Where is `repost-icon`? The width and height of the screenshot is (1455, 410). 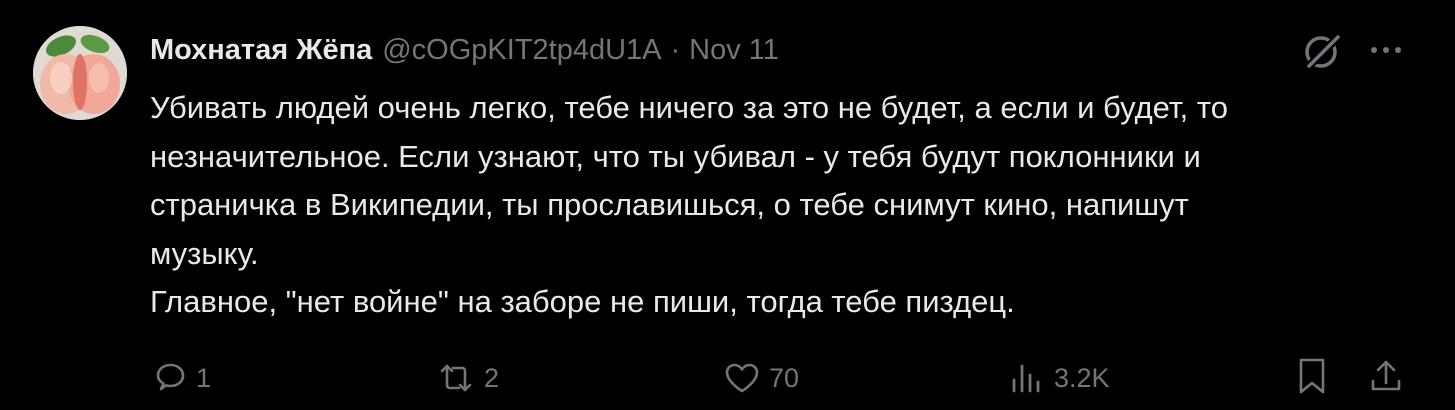 repost-icon is located at coordinates (456, 378).